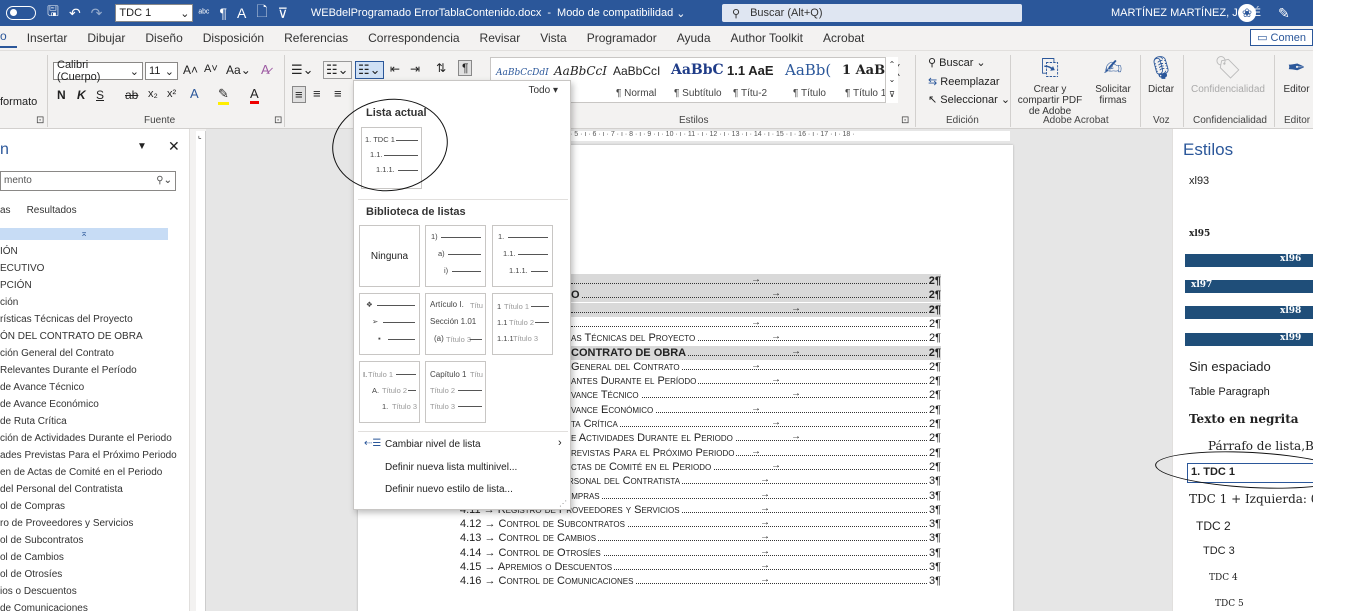 The width and height of the screenshot is (1348, 611). I want to click on close-icon: ✕, so click(174, 146).